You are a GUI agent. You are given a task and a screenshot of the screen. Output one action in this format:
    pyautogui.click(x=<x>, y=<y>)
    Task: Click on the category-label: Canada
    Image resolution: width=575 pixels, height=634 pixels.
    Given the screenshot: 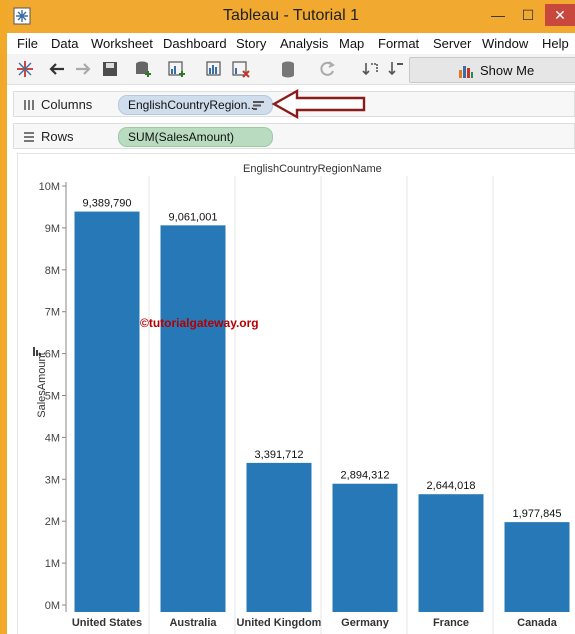 What is the action you would take?
    pyautogui.click(x=537, y=623)
    